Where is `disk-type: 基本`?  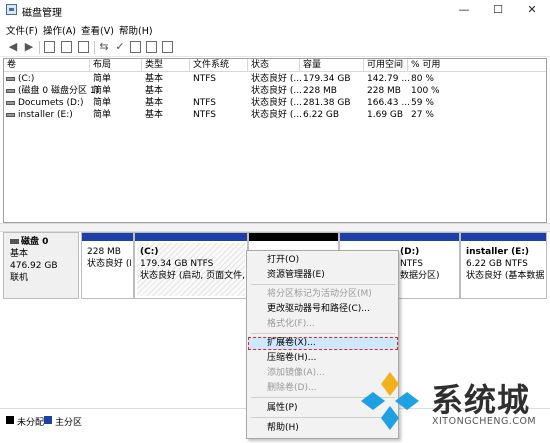 disk-type: 基本 is located at coordinates (19, 254).